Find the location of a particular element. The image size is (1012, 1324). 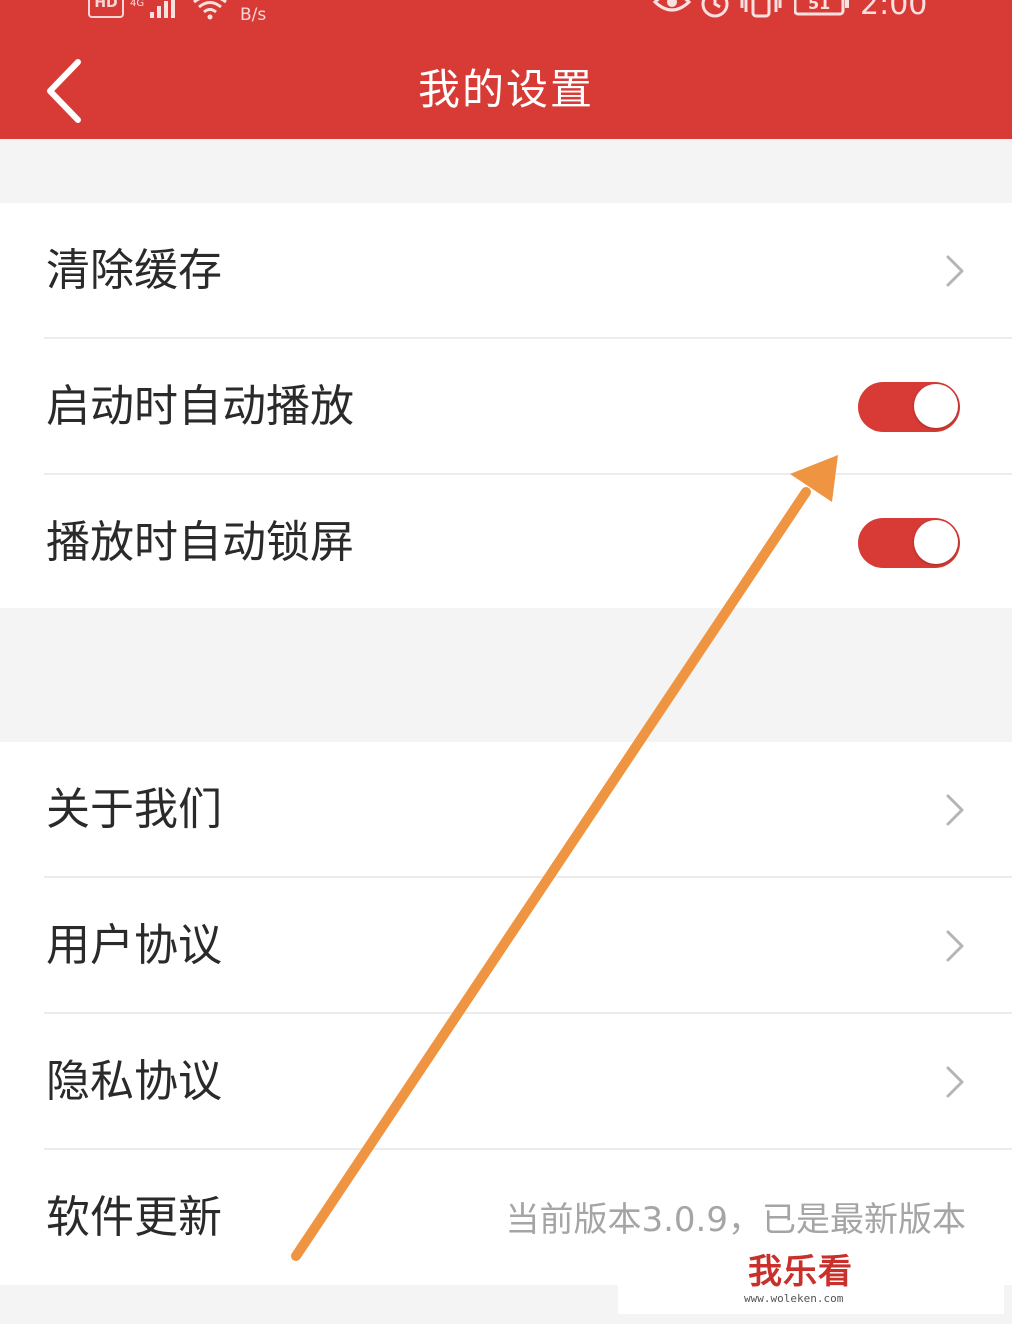

version-status: 当前版本3.0.9，已是最新版本 is located at coordinates (735, 1220).